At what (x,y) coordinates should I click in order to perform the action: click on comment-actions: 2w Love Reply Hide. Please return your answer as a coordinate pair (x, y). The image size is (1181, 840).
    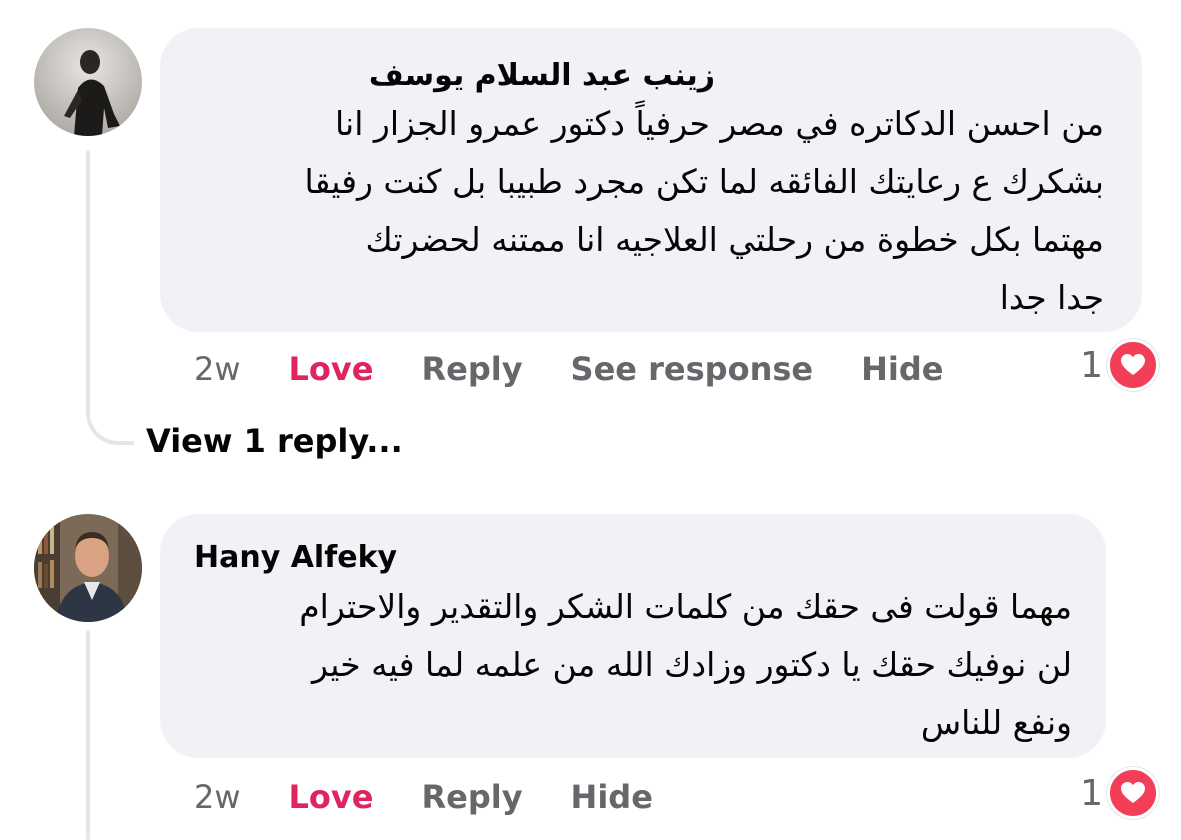
    Looking at the image, I should click on (430, 797).